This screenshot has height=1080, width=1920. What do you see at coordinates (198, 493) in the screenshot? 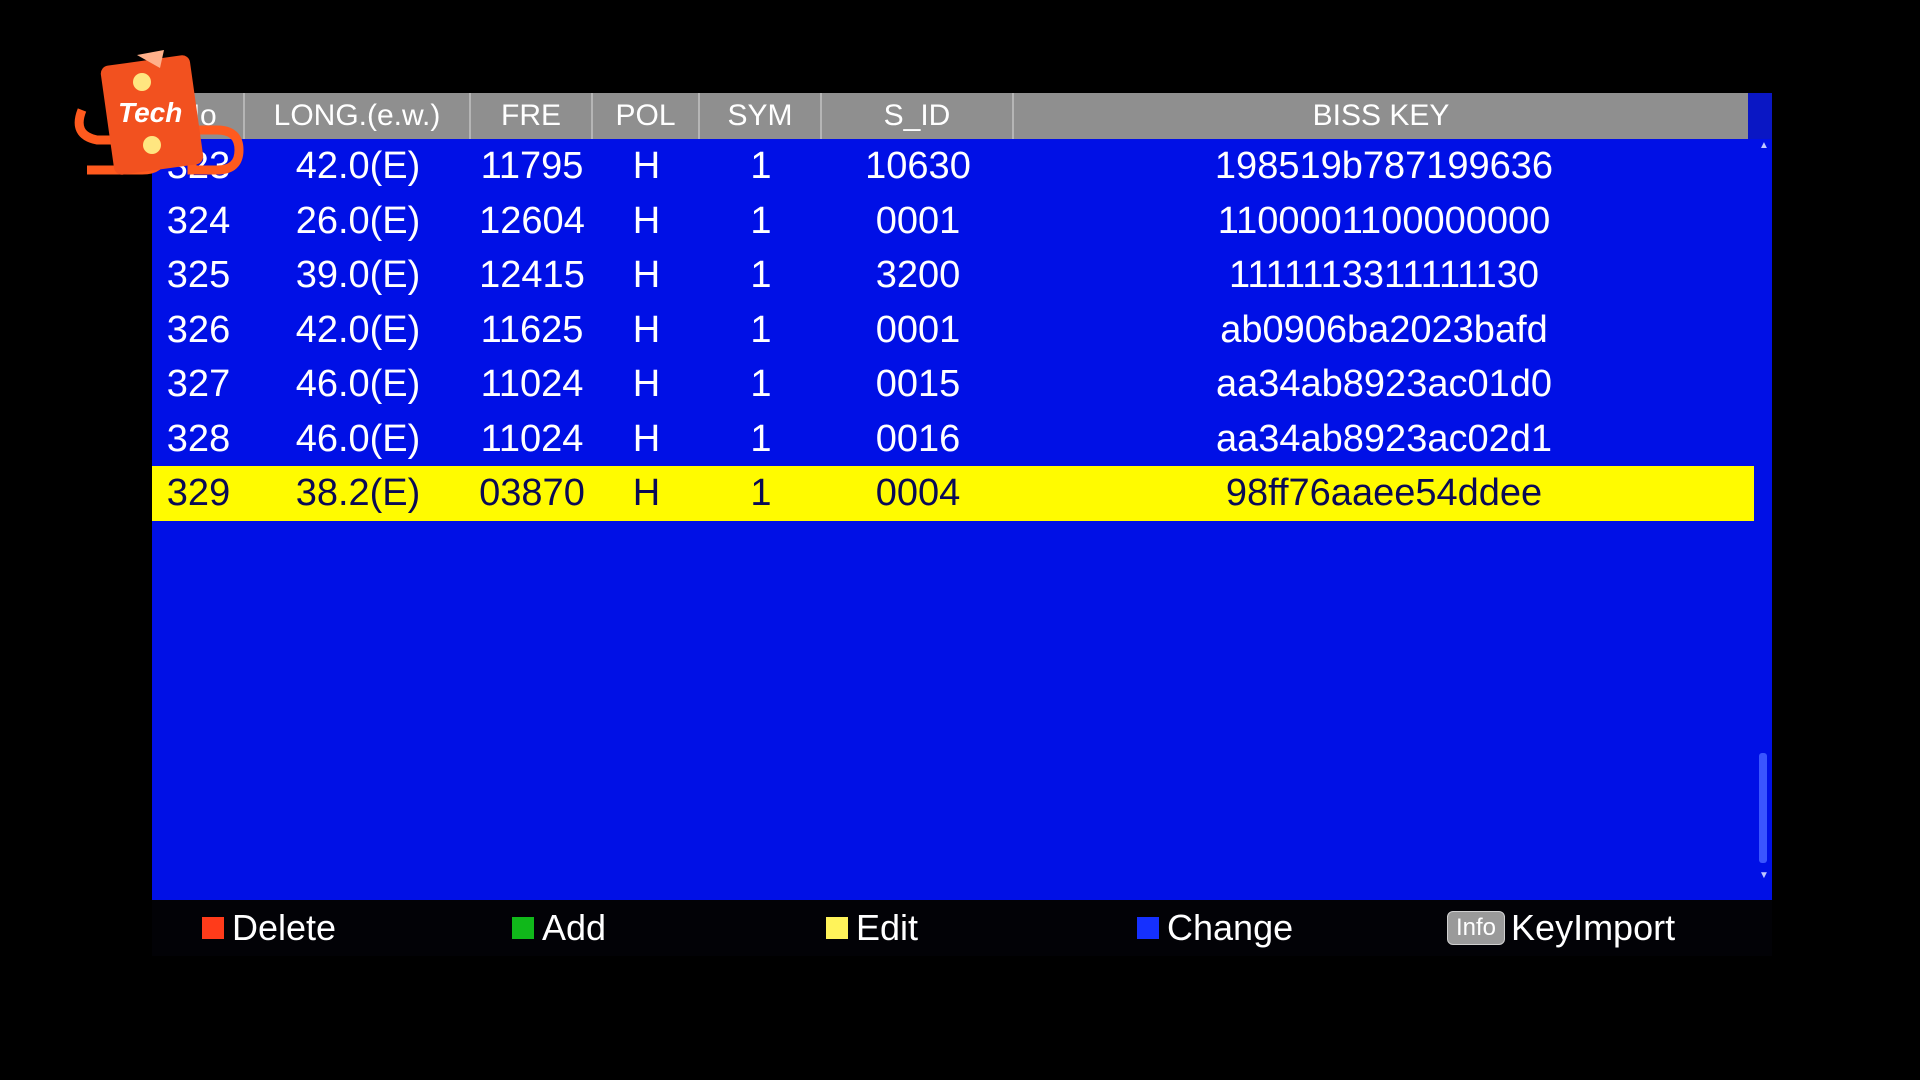
I see `cell-no: 329` at bounding box center [198, 493].